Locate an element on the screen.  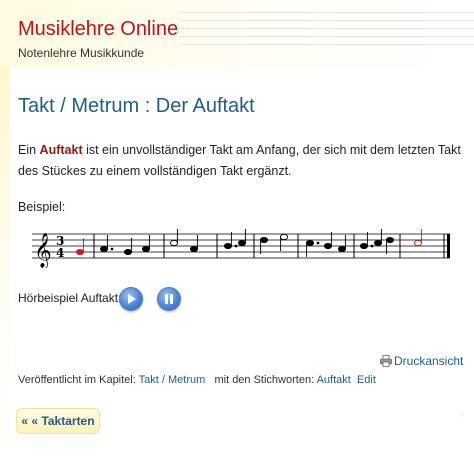
edit-link: Edit is located at coordinates (366, 380).